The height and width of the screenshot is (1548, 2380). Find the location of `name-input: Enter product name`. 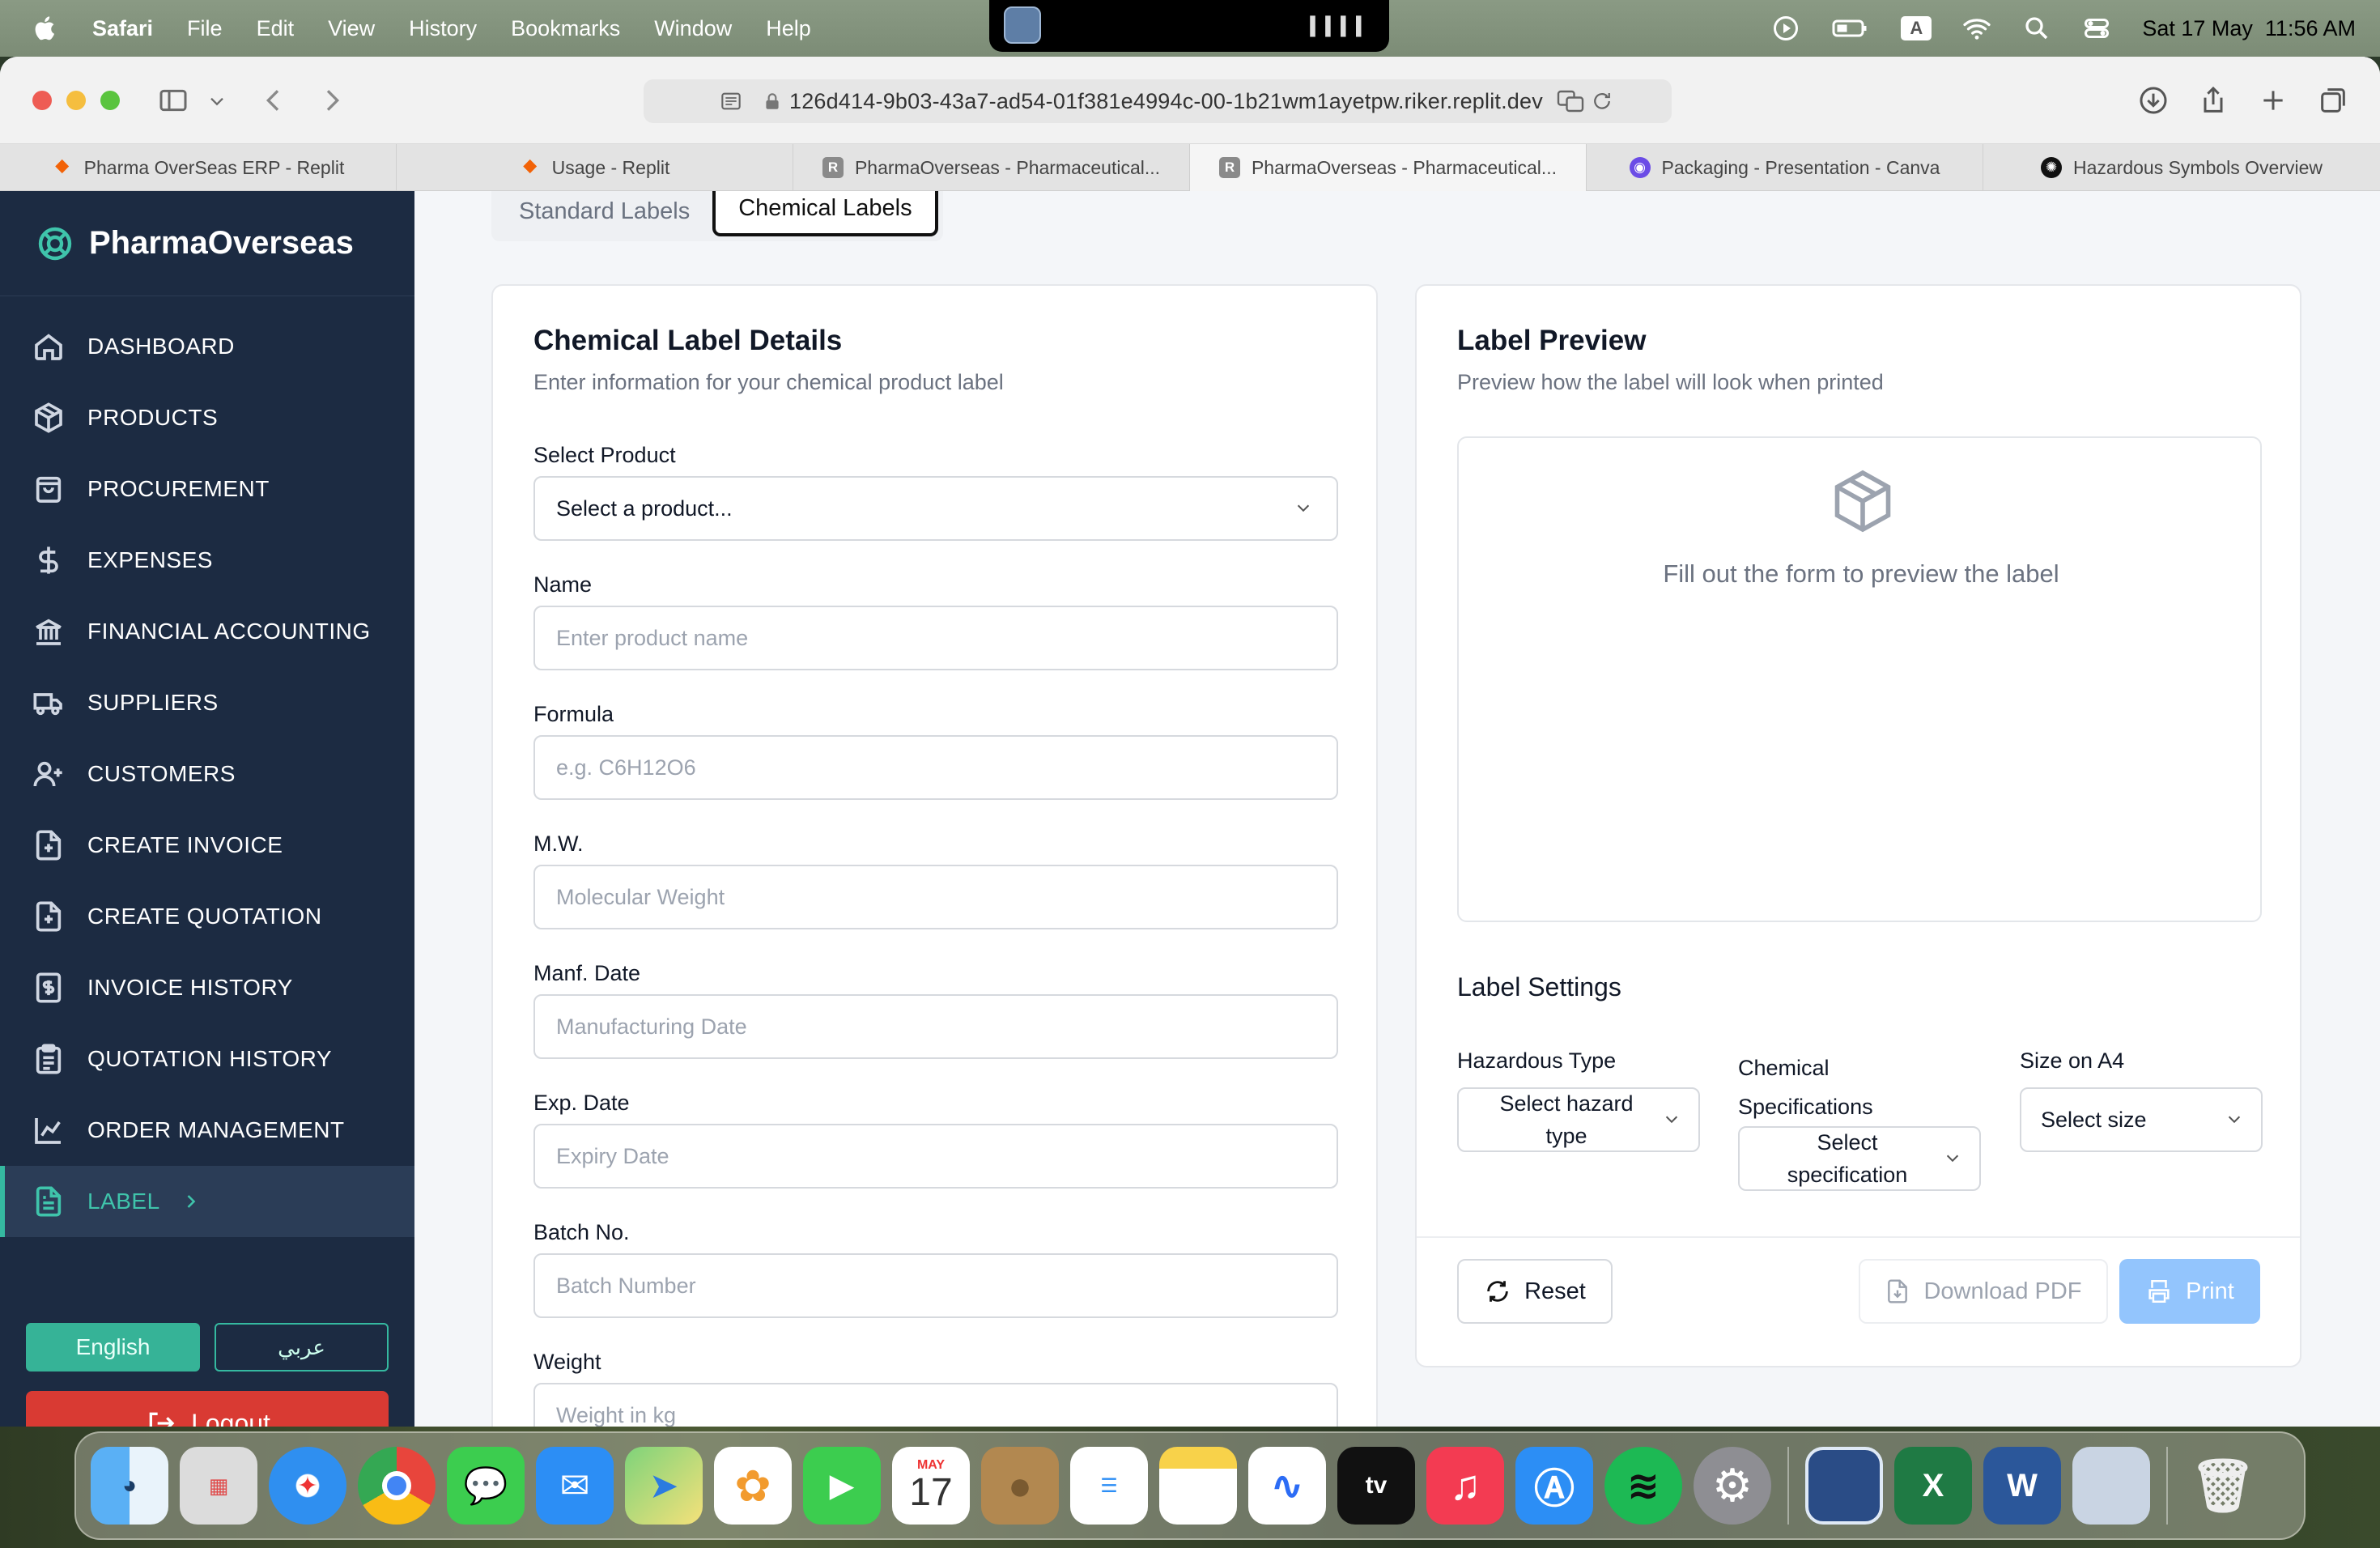

name-input: Enter product name is located at coordinates (936, 638).